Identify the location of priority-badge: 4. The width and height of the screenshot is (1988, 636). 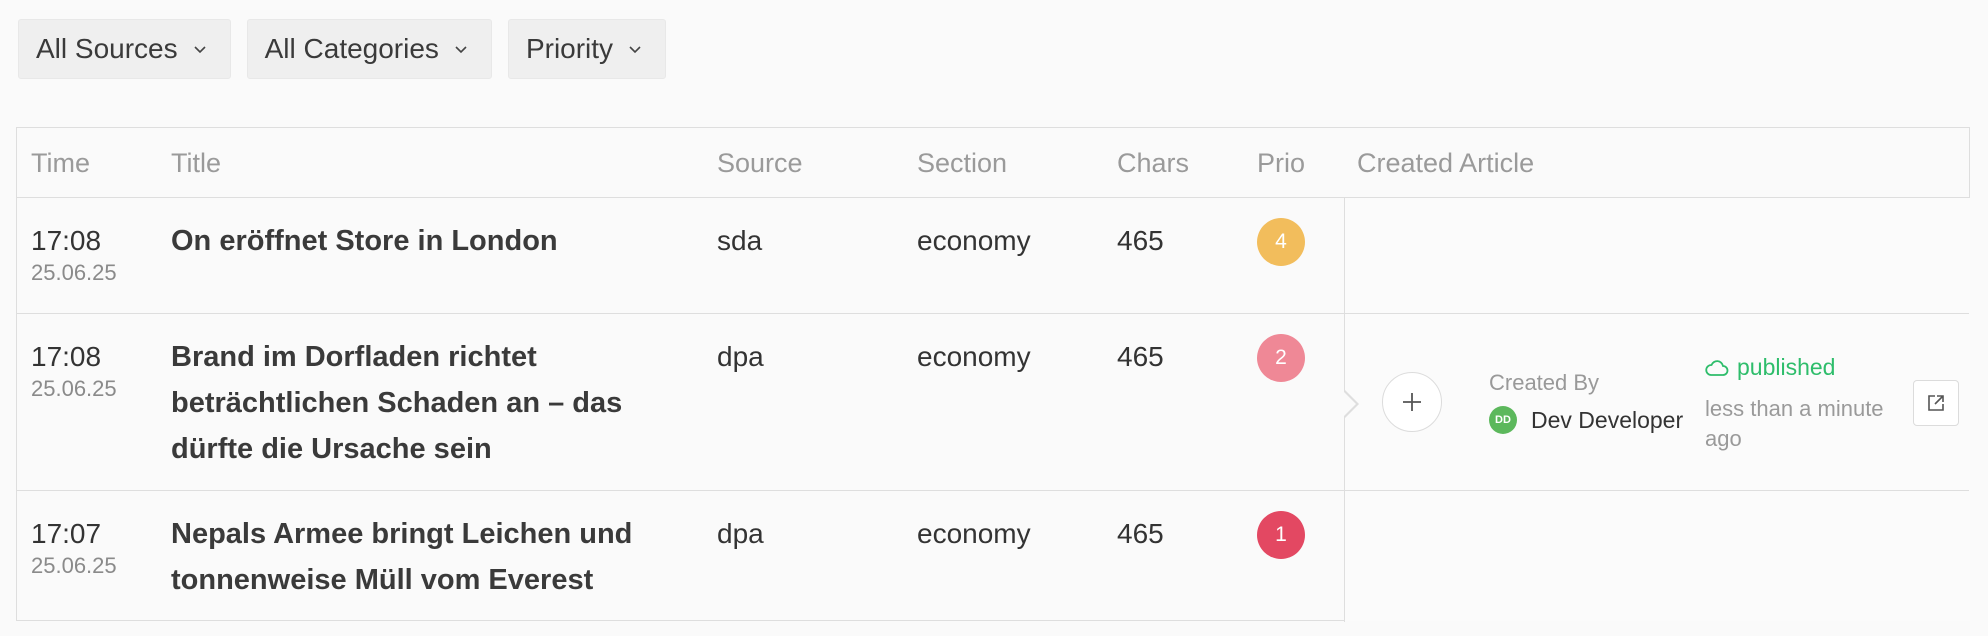
(1281, 242).